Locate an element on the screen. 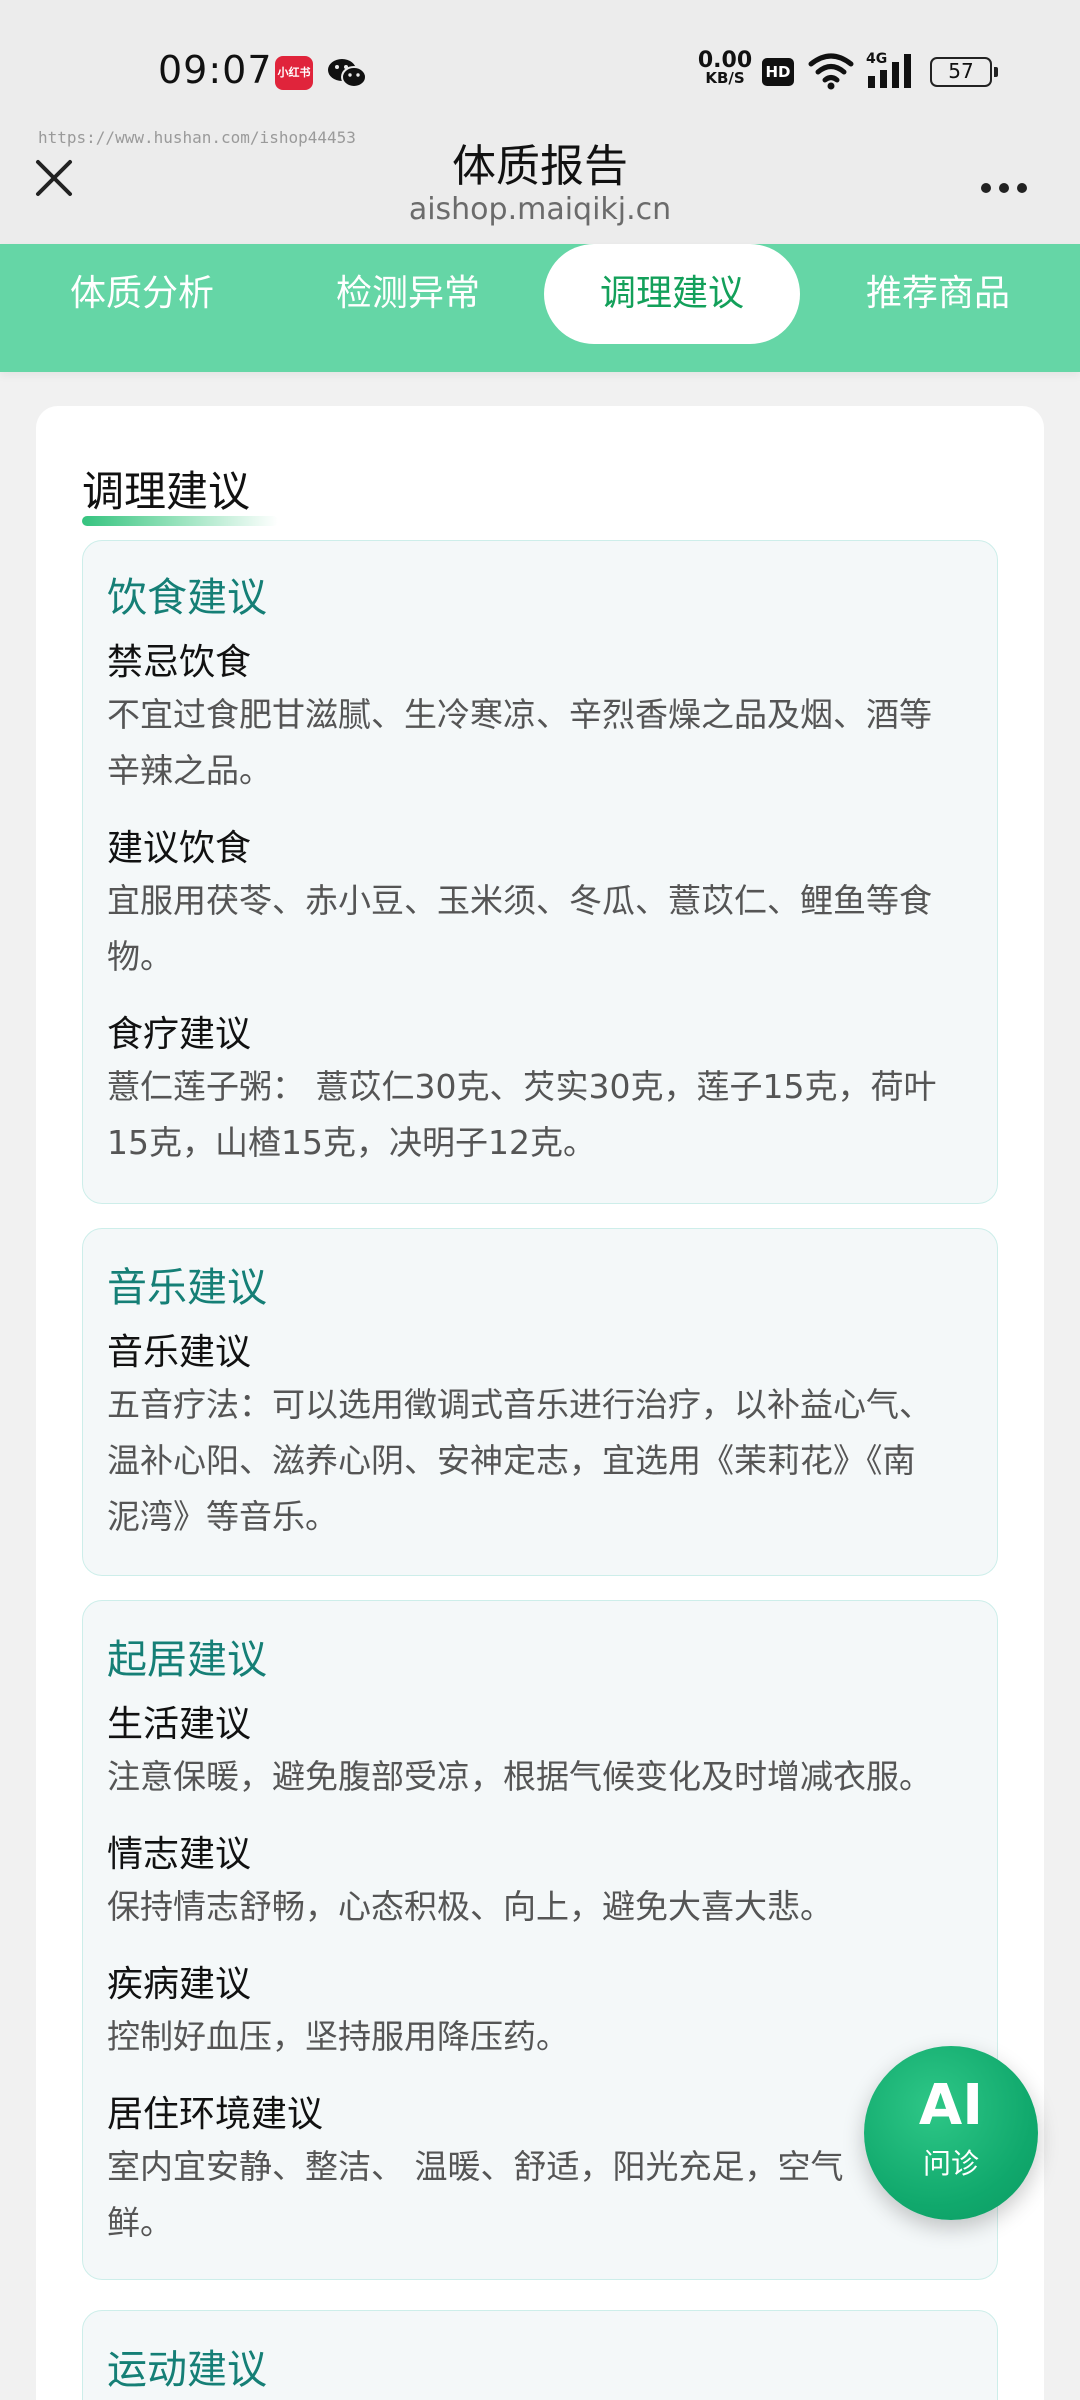 This screenshot has height=2400, width=1080. item-text-line: 泥湾》等音乐。 is located at coordinates (222, 1516).